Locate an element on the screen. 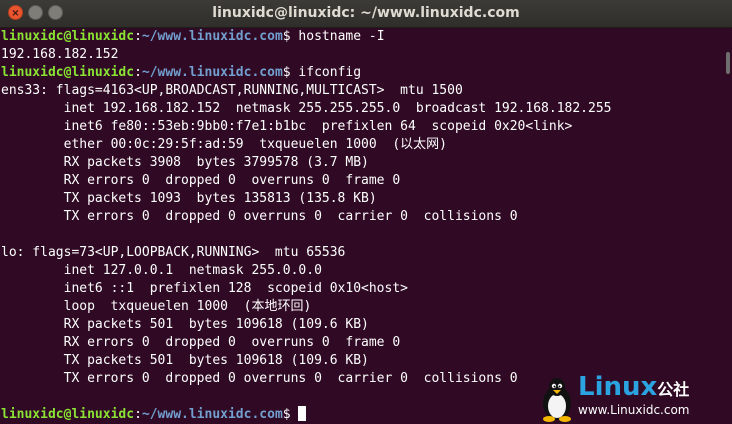 The height and width of the screenshot is (424, 732). watermark-brand: Linux公社 is located at coordinates (633, 387).